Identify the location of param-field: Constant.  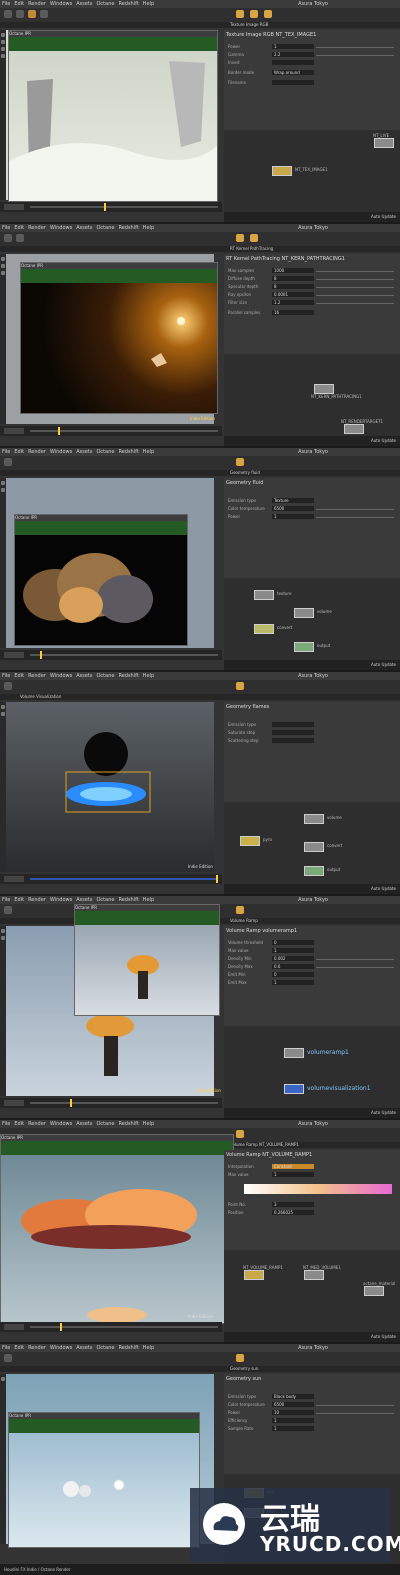
(293, 1166).